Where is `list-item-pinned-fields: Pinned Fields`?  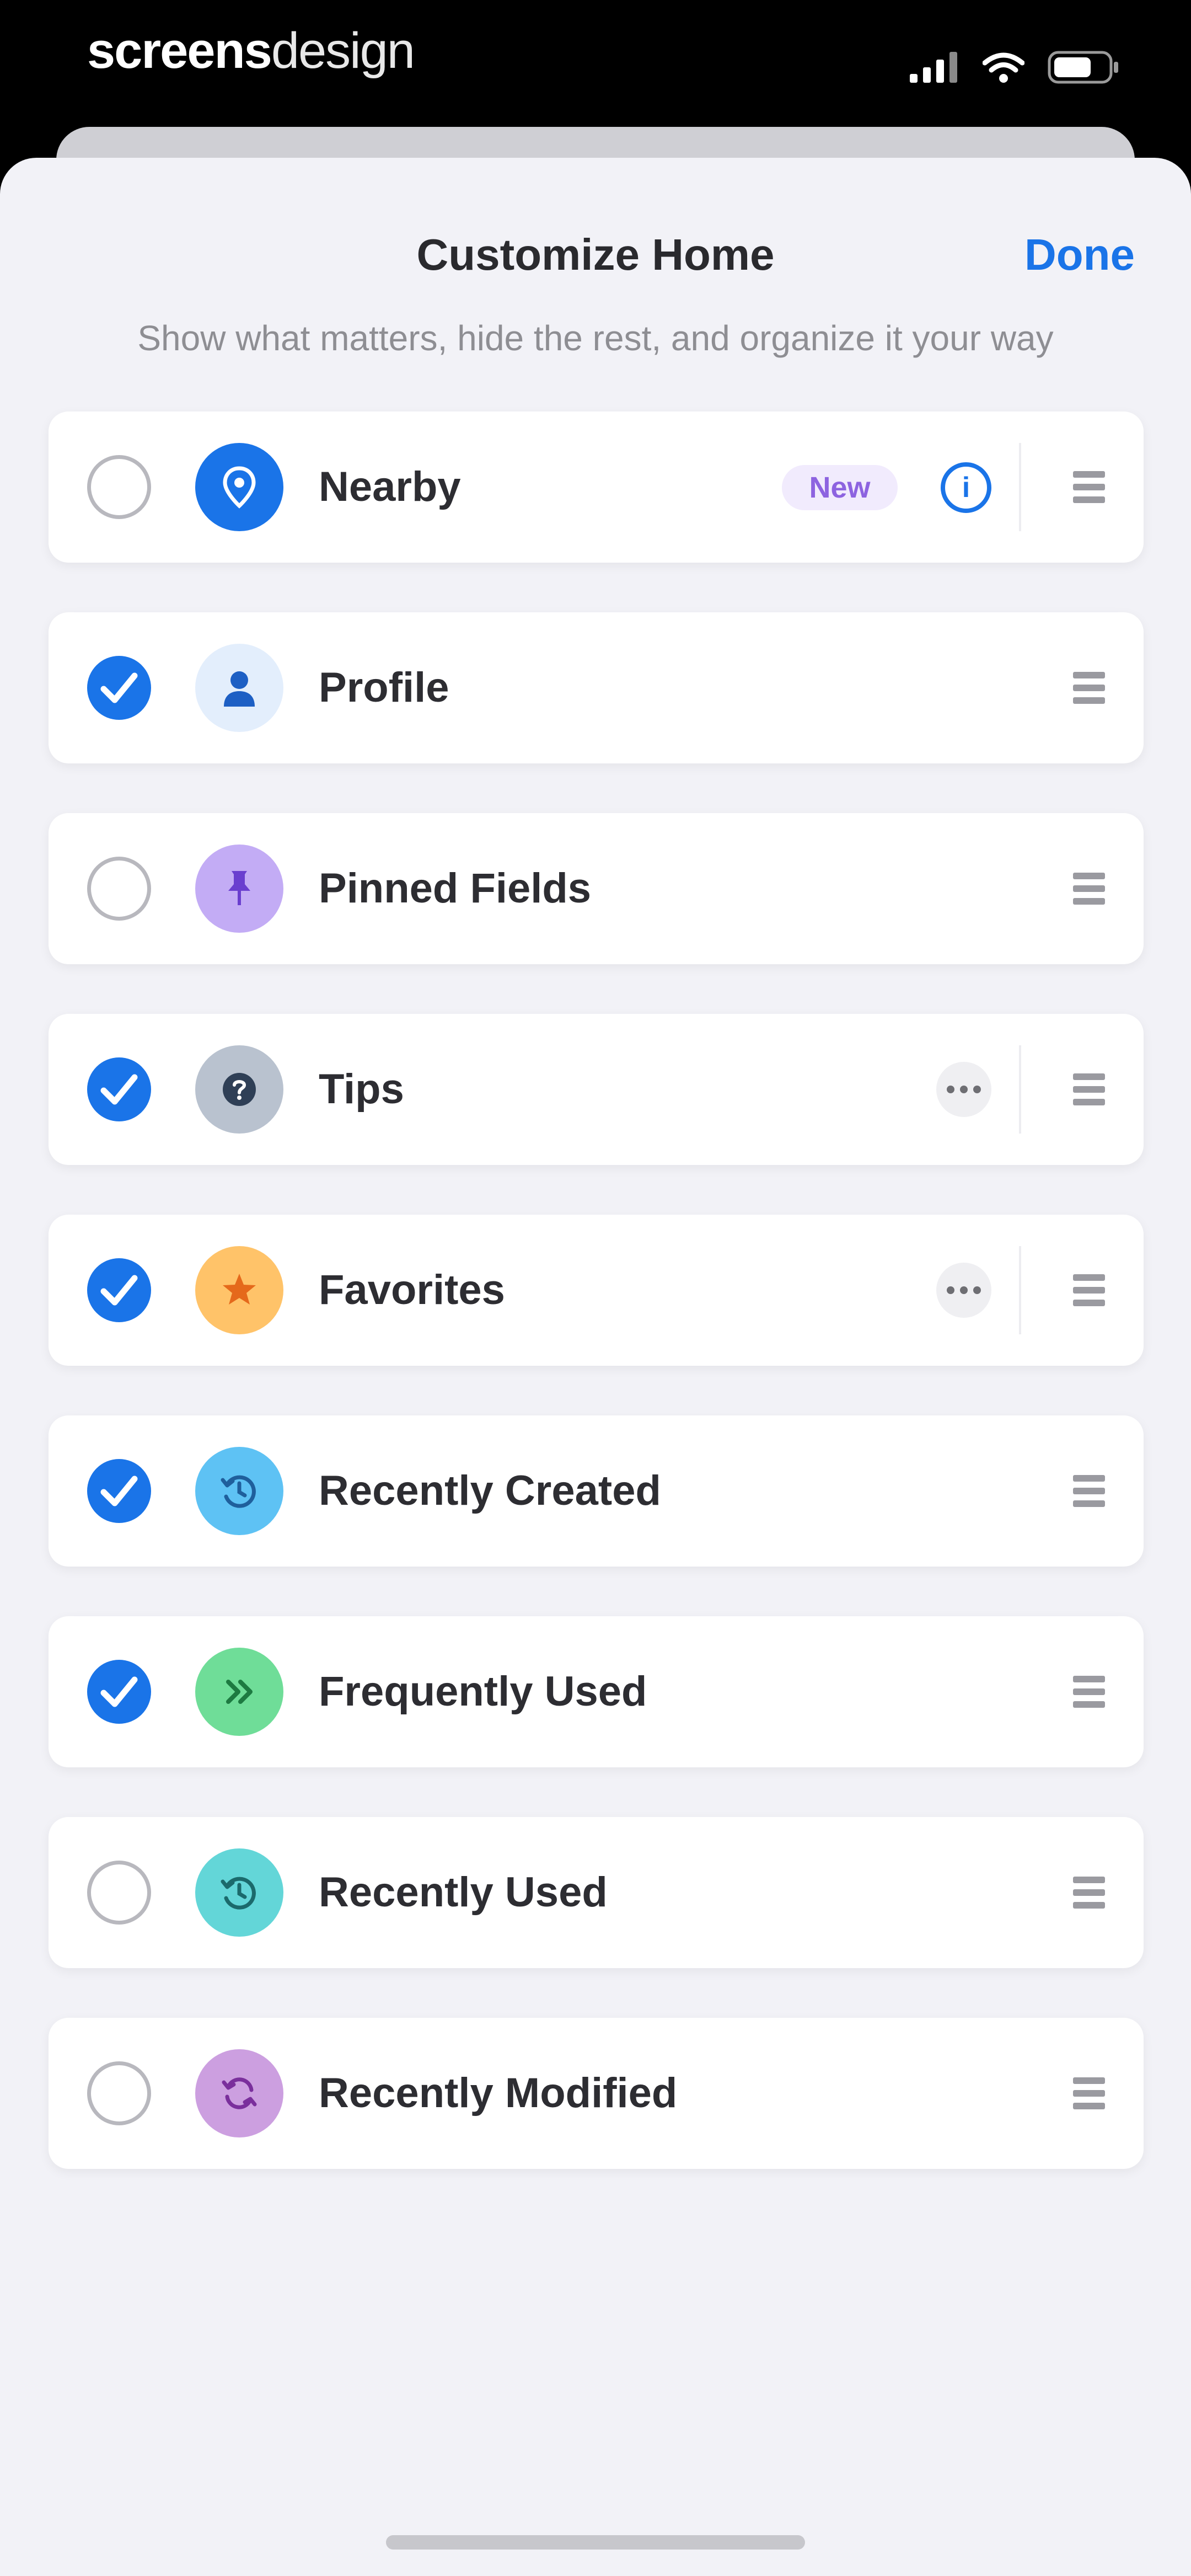
list-item-pinned-fields: Pinned Fields is located at coordinates (596, 888).